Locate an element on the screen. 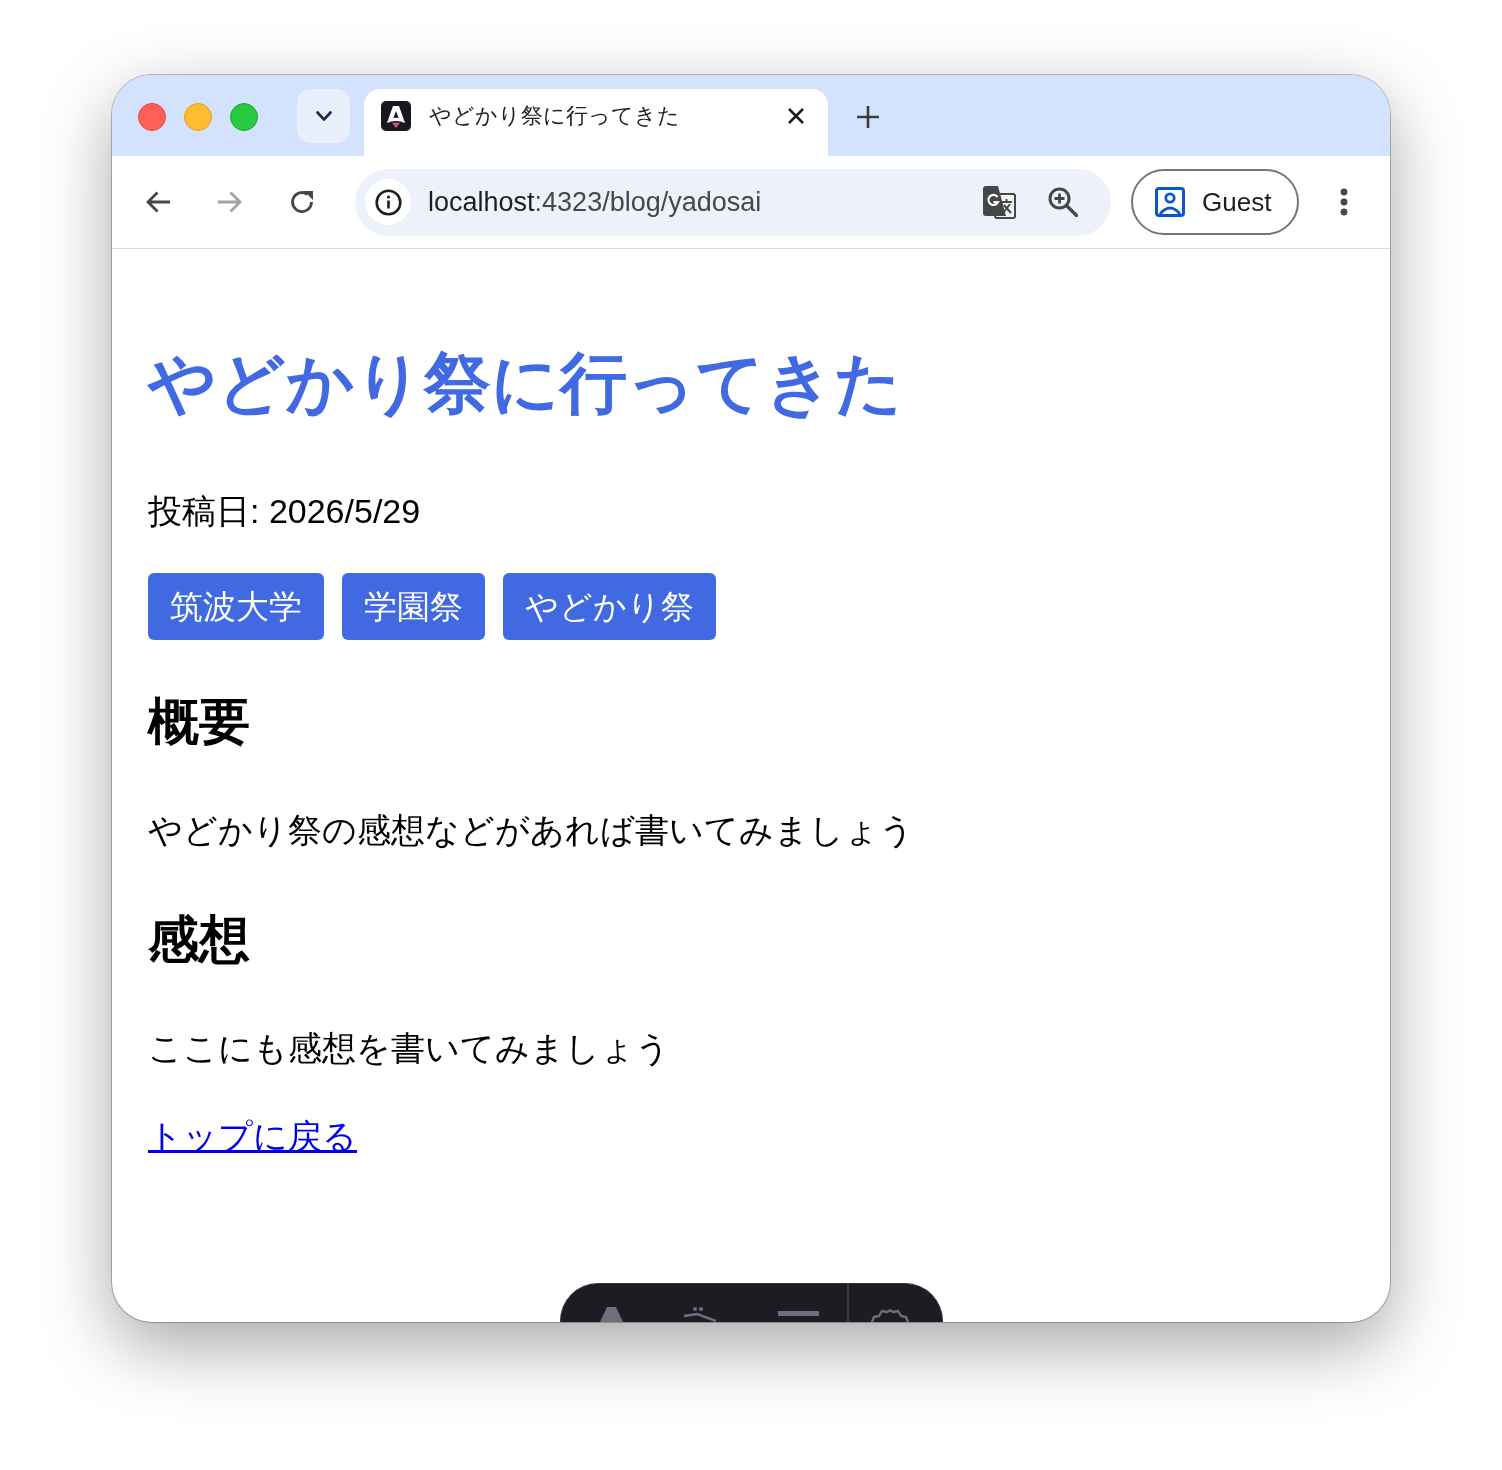  section-text: やどかり祭の感想などがあれば書いてみましょう is located at coordinates (531, 830).